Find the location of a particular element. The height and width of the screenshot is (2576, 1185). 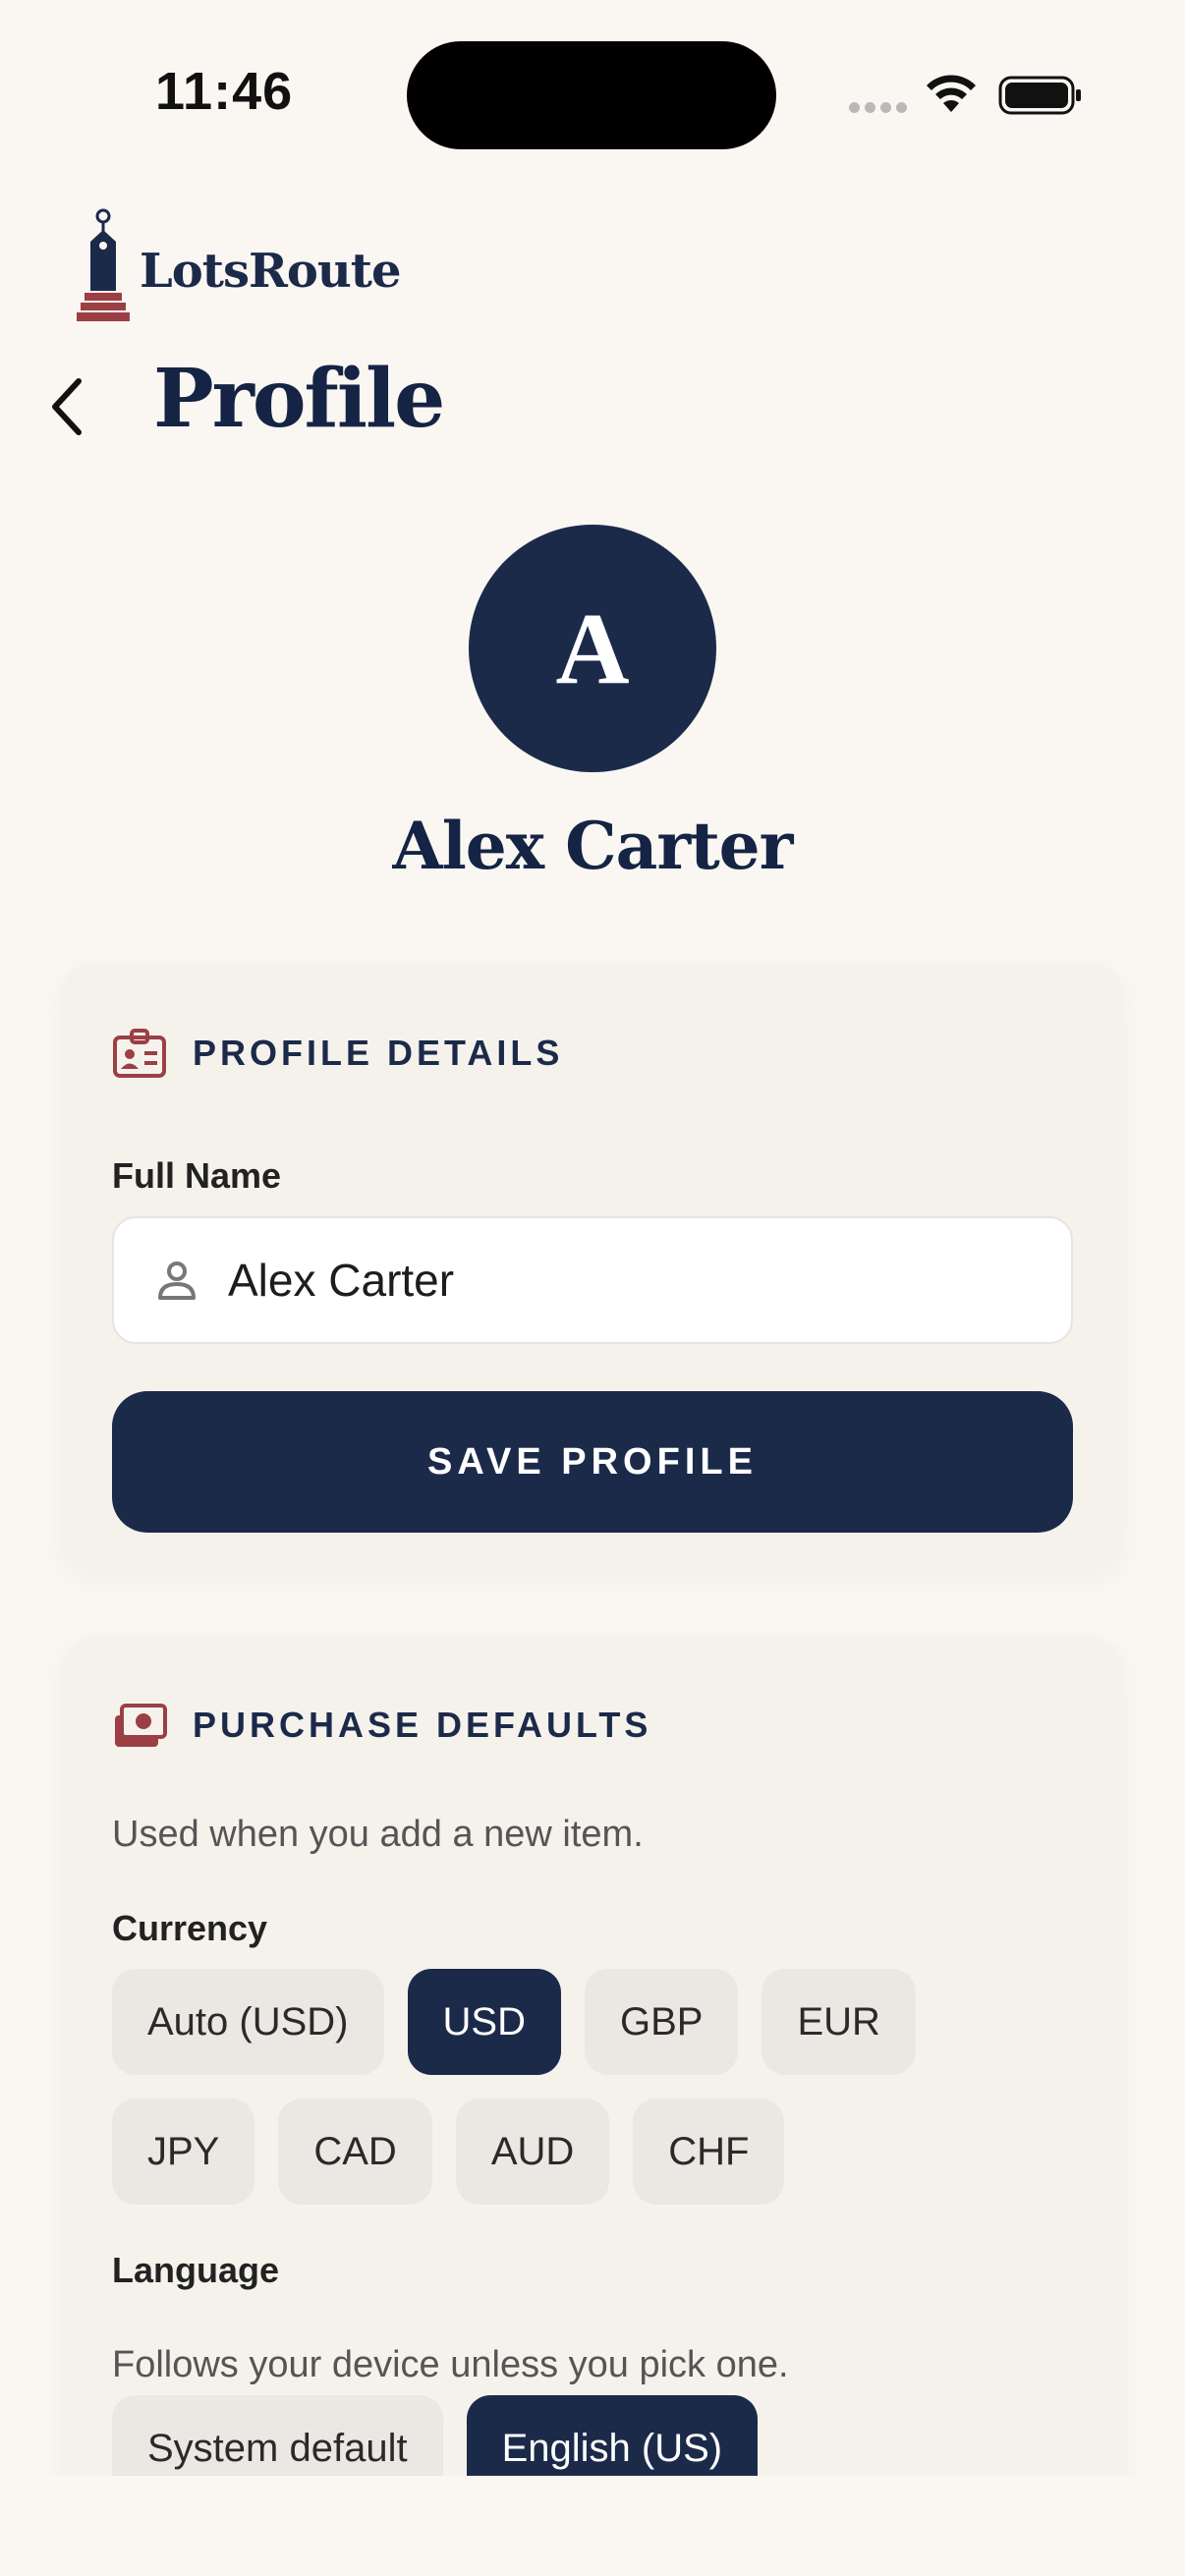

section-title-profile-details: PROFILE DETAILS is located at coordinates (379, 1053).